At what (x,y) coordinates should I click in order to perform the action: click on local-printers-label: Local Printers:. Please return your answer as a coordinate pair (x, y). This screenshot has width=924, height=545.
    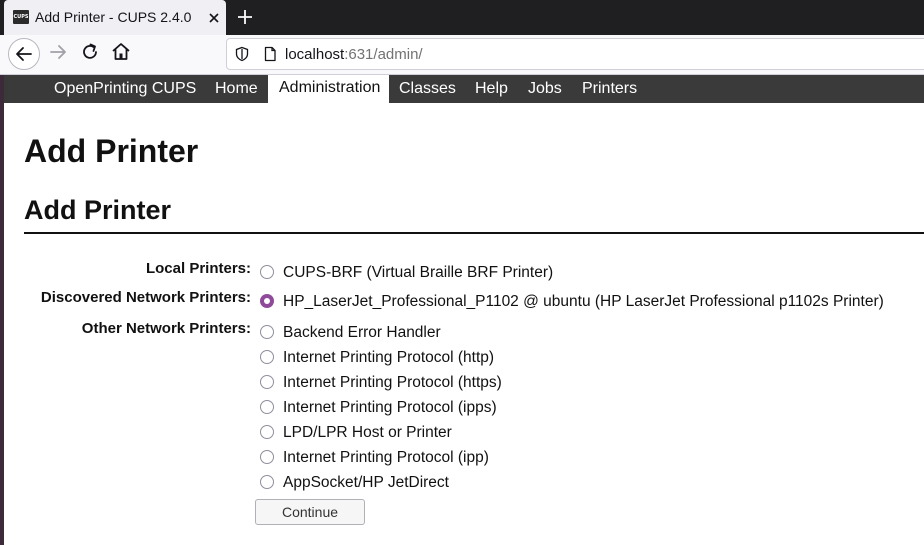
    Looking at the image, I should click on (198, 268).